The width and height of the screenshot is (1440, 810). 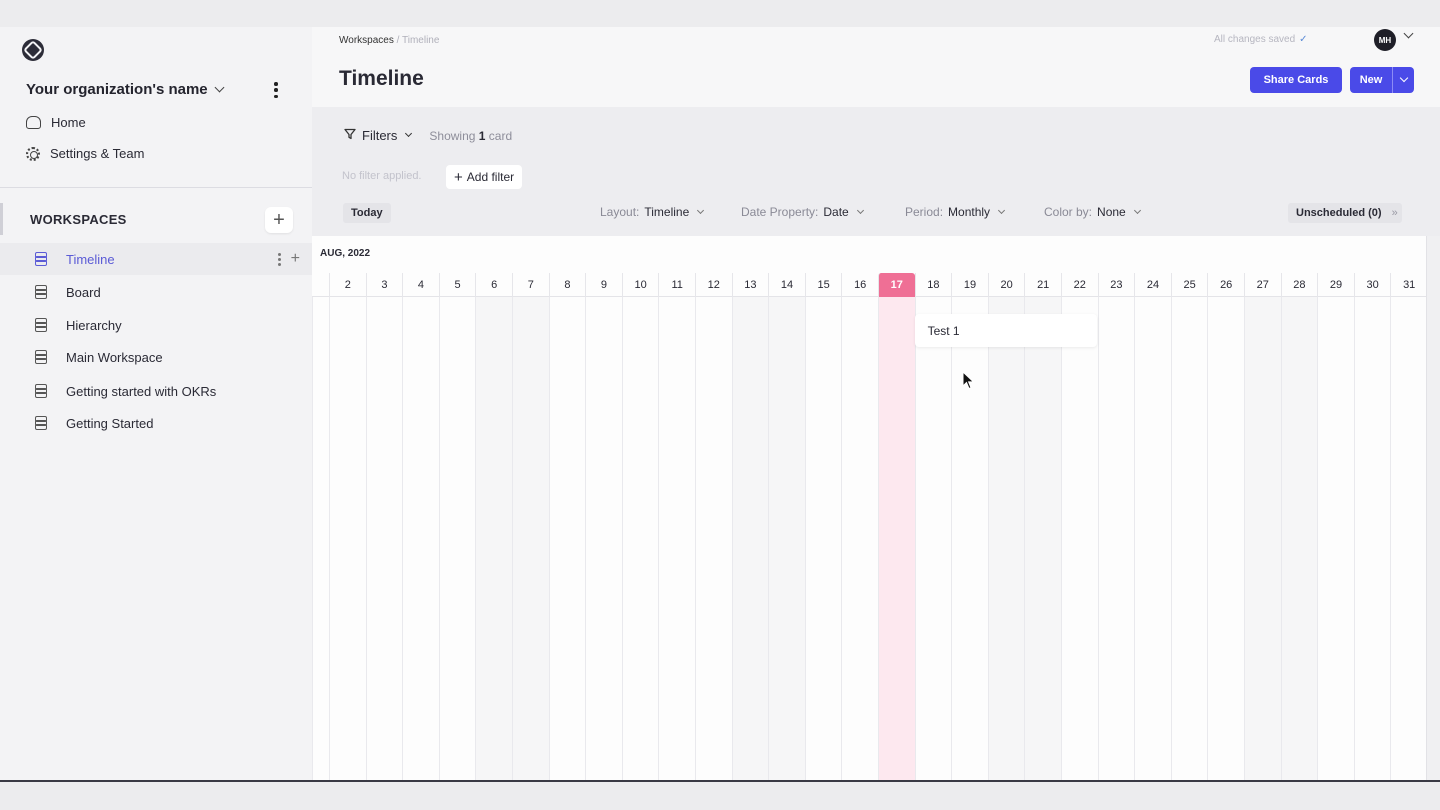 What do you see at coordinates (156, 423) in the screenshot?
I see `workspace-item-getting-started: Getting Started` at bounding box center [156, 423].